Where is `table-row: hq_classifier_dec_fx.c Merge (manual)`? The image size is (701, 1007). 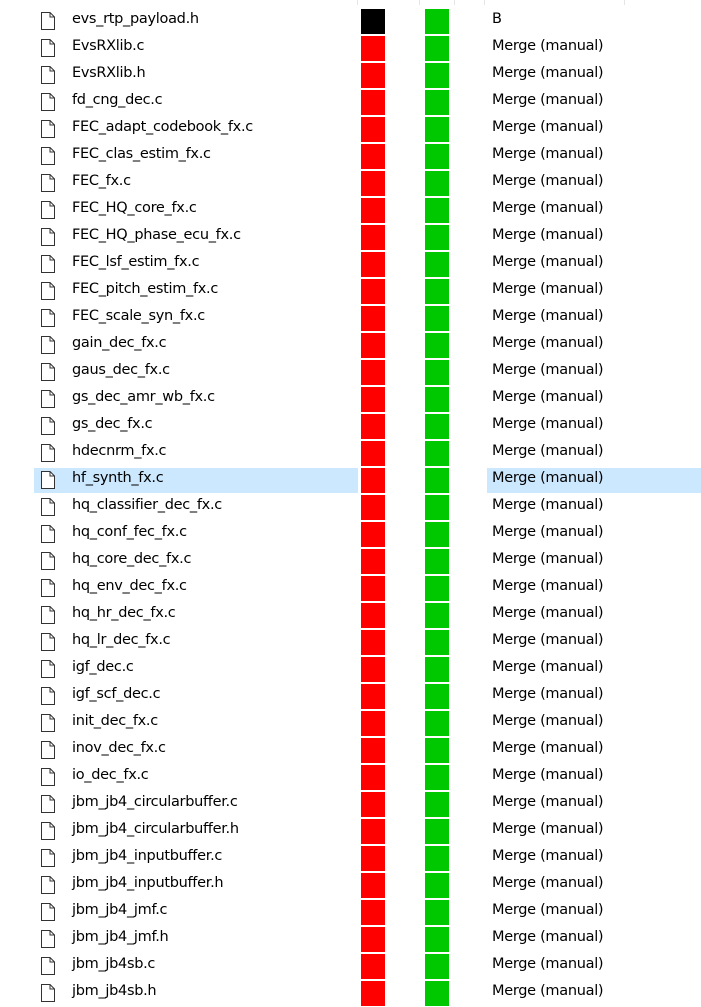
table-row: hq_classifier_dec_fx.c Merge (manual) is located at coordinates (350, 507).